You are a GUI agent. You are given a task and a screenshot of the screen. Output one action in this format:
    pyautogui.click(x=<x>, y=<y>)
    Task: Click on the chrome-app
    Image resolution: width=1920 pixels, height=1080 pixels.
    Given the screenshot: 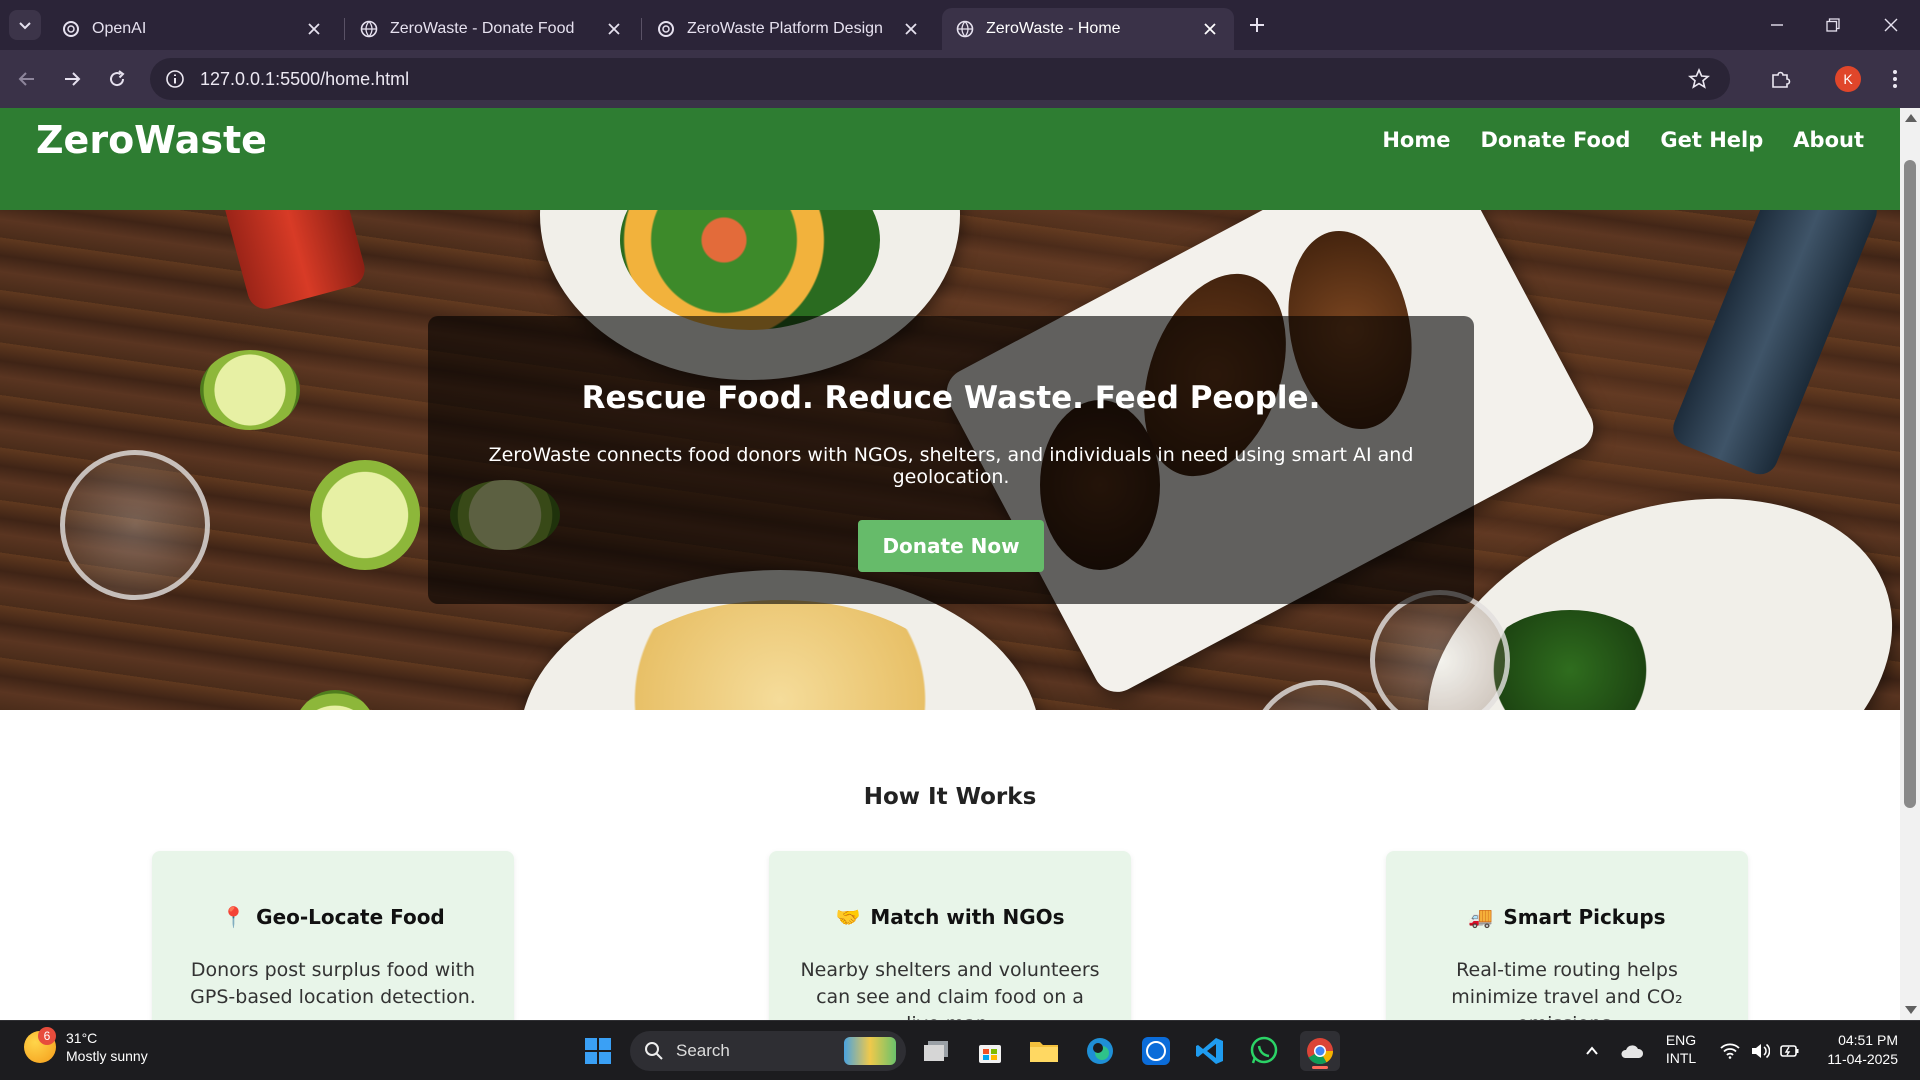 What is the action you would take?
    pyautogui.click(x=1320, y=1051)
    